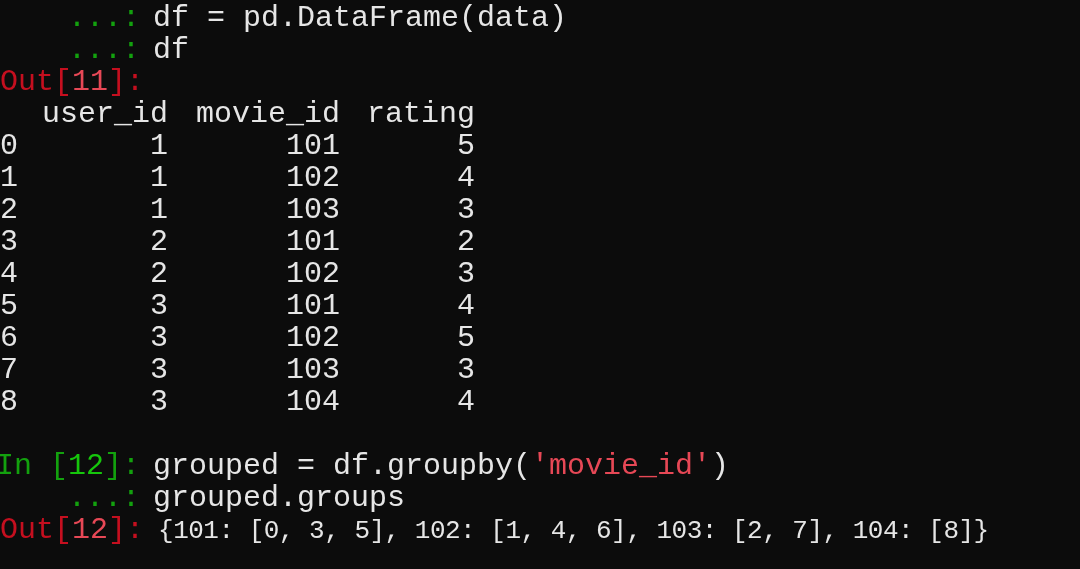  What do you see at coordinates (441, 466) in the screenshot?
I see `code-line: grouped = df.groupby('movie_id')` at bounding box center [441, 466].